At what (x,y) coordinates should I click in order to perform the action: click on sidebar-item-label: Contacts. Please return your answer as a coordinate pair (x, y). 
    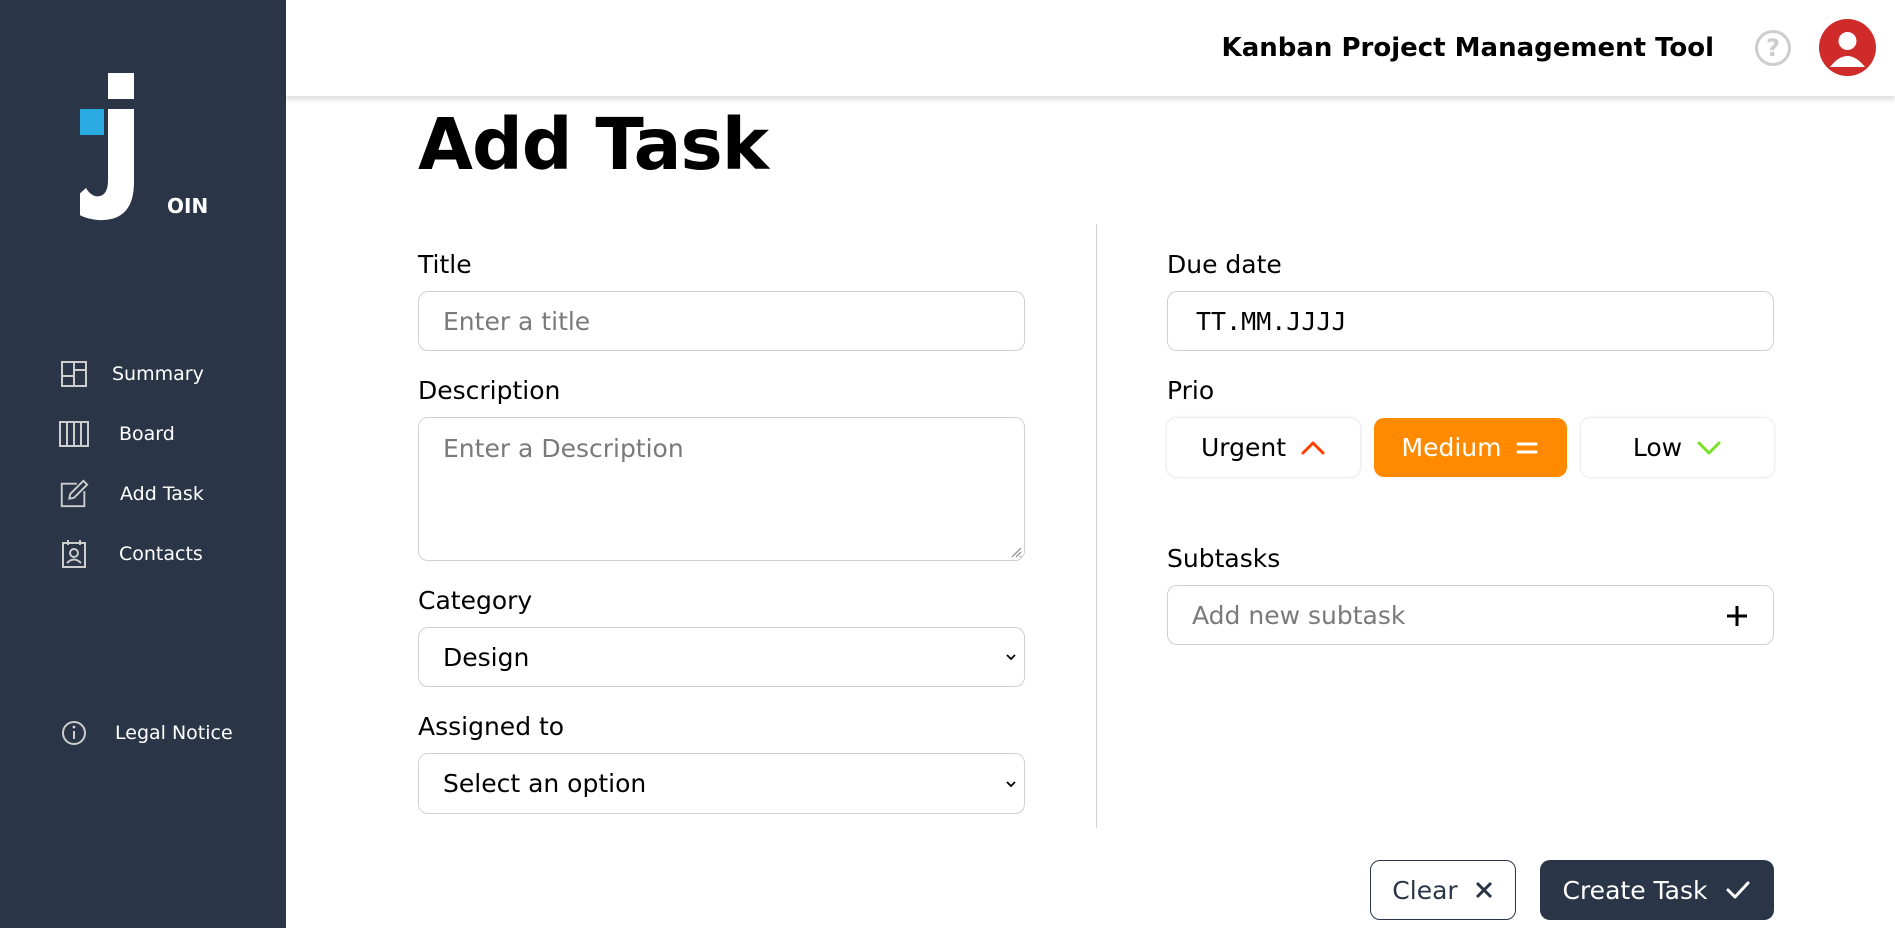
    Looking at the image, I should click on (161, 554).